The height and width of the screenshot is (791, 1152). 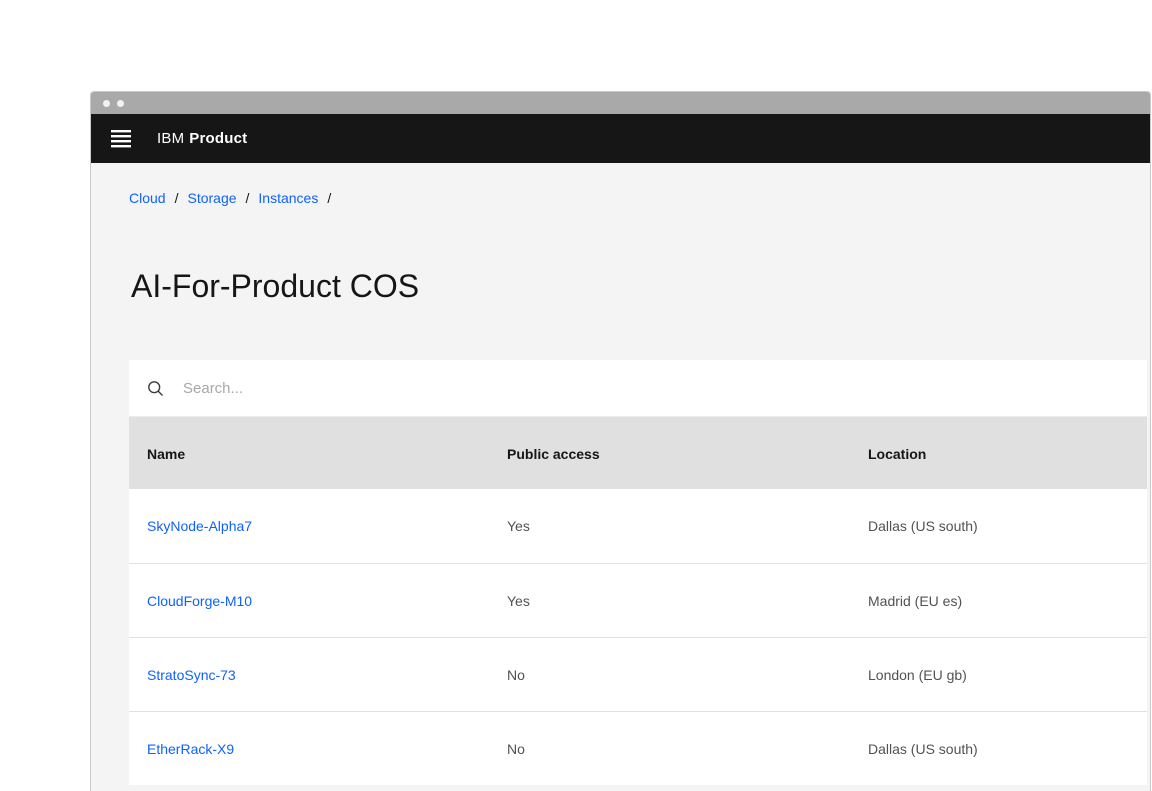 What do you see at coordinates (897, 454) in the screenshot?
I see `column-header-location: Location` at bounding box center [897, 454].